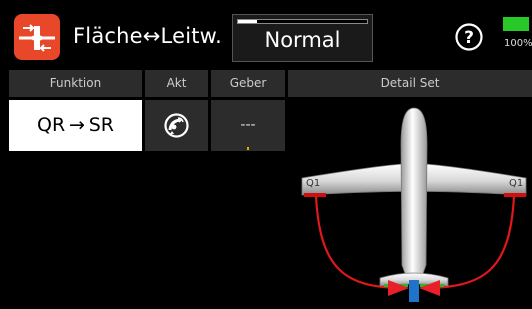  Describe the element at coordinates (313, 183) in the screenshot. I see `left-aileron-label: Q1` at that location.